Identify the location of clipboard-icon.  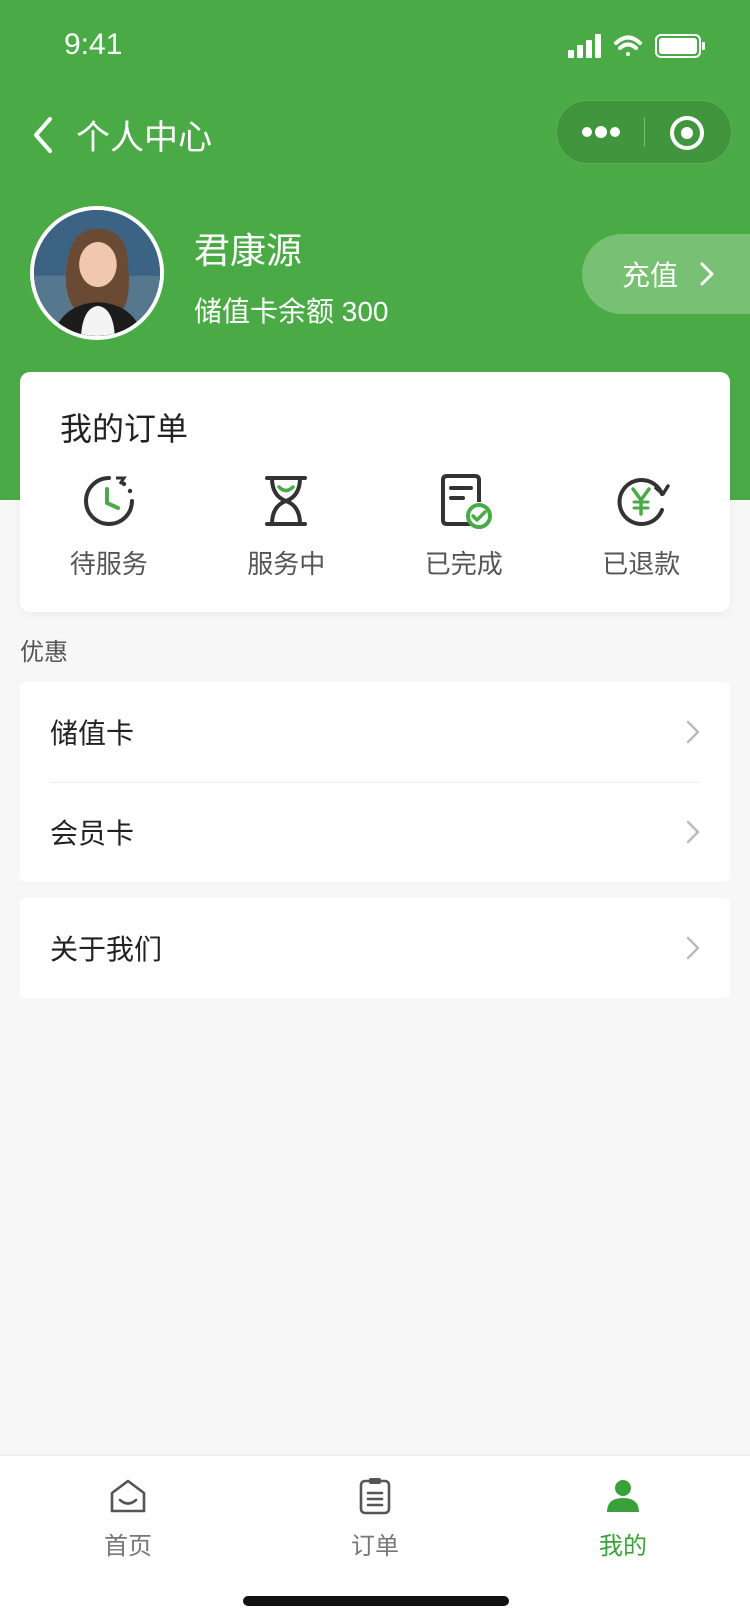
(375, 1496).